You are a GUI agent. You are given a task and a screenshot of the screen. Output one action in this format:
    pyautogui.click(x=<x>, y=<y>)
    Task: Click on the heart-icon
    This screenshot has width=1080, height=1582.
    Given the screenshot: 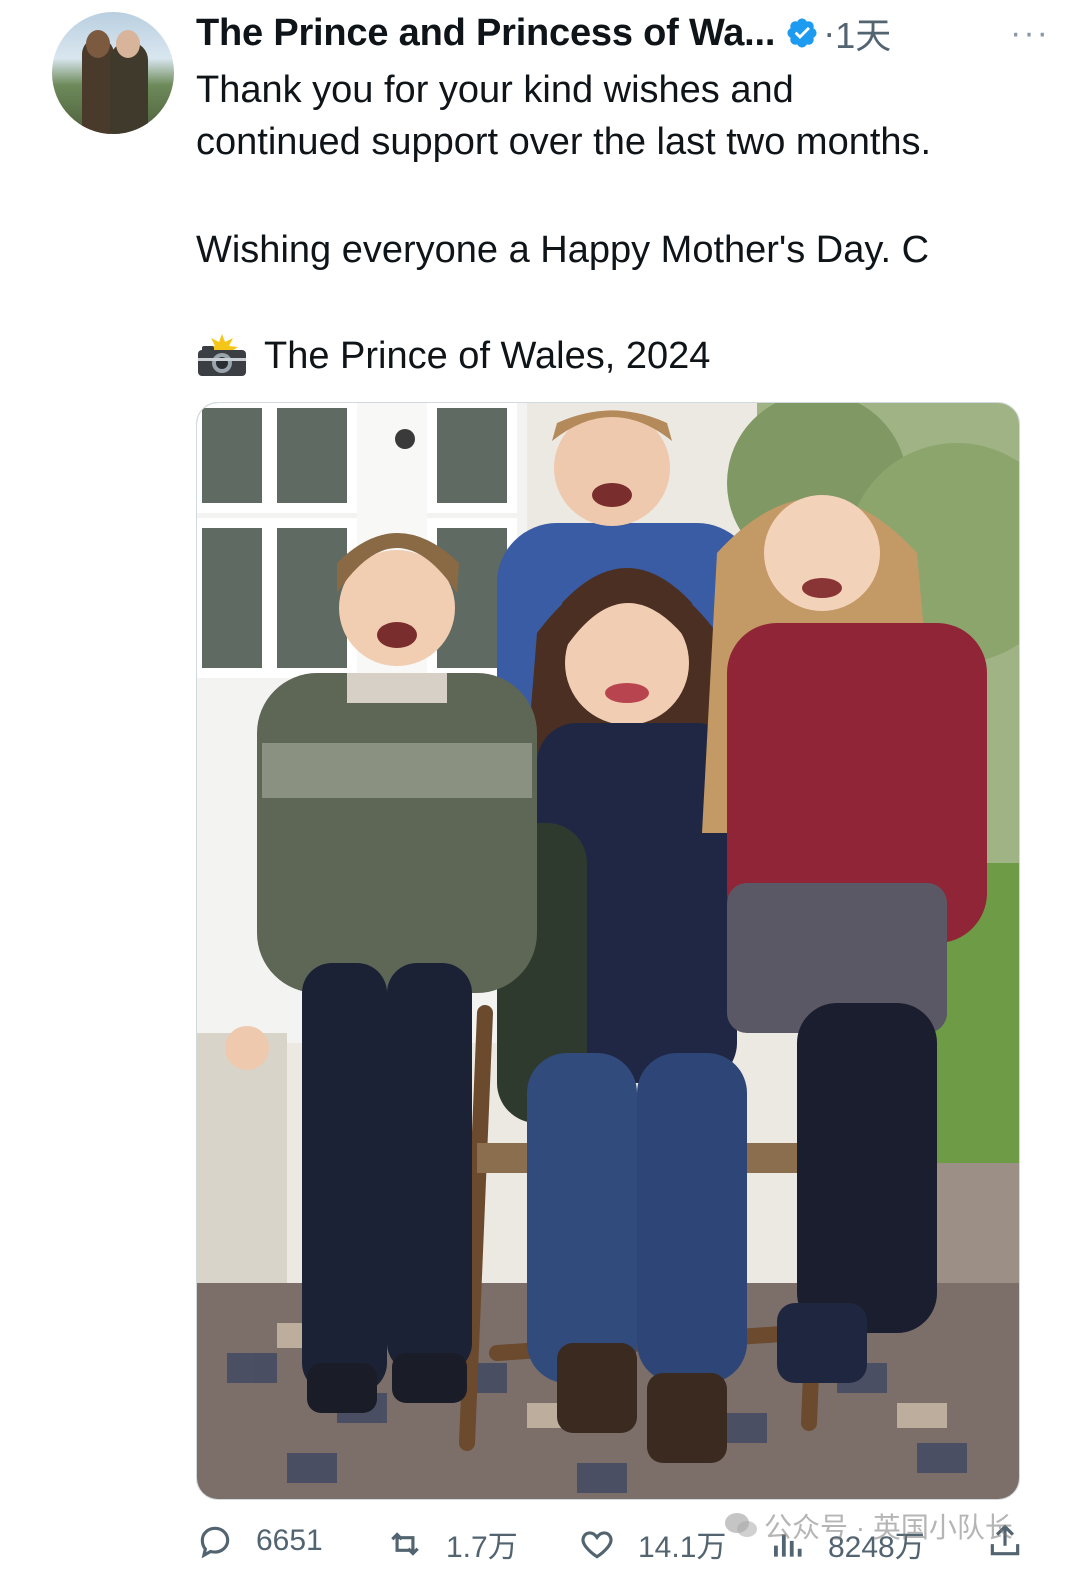 What is the action you would take?
    pyautogui.click(x=597, y=1545)
    